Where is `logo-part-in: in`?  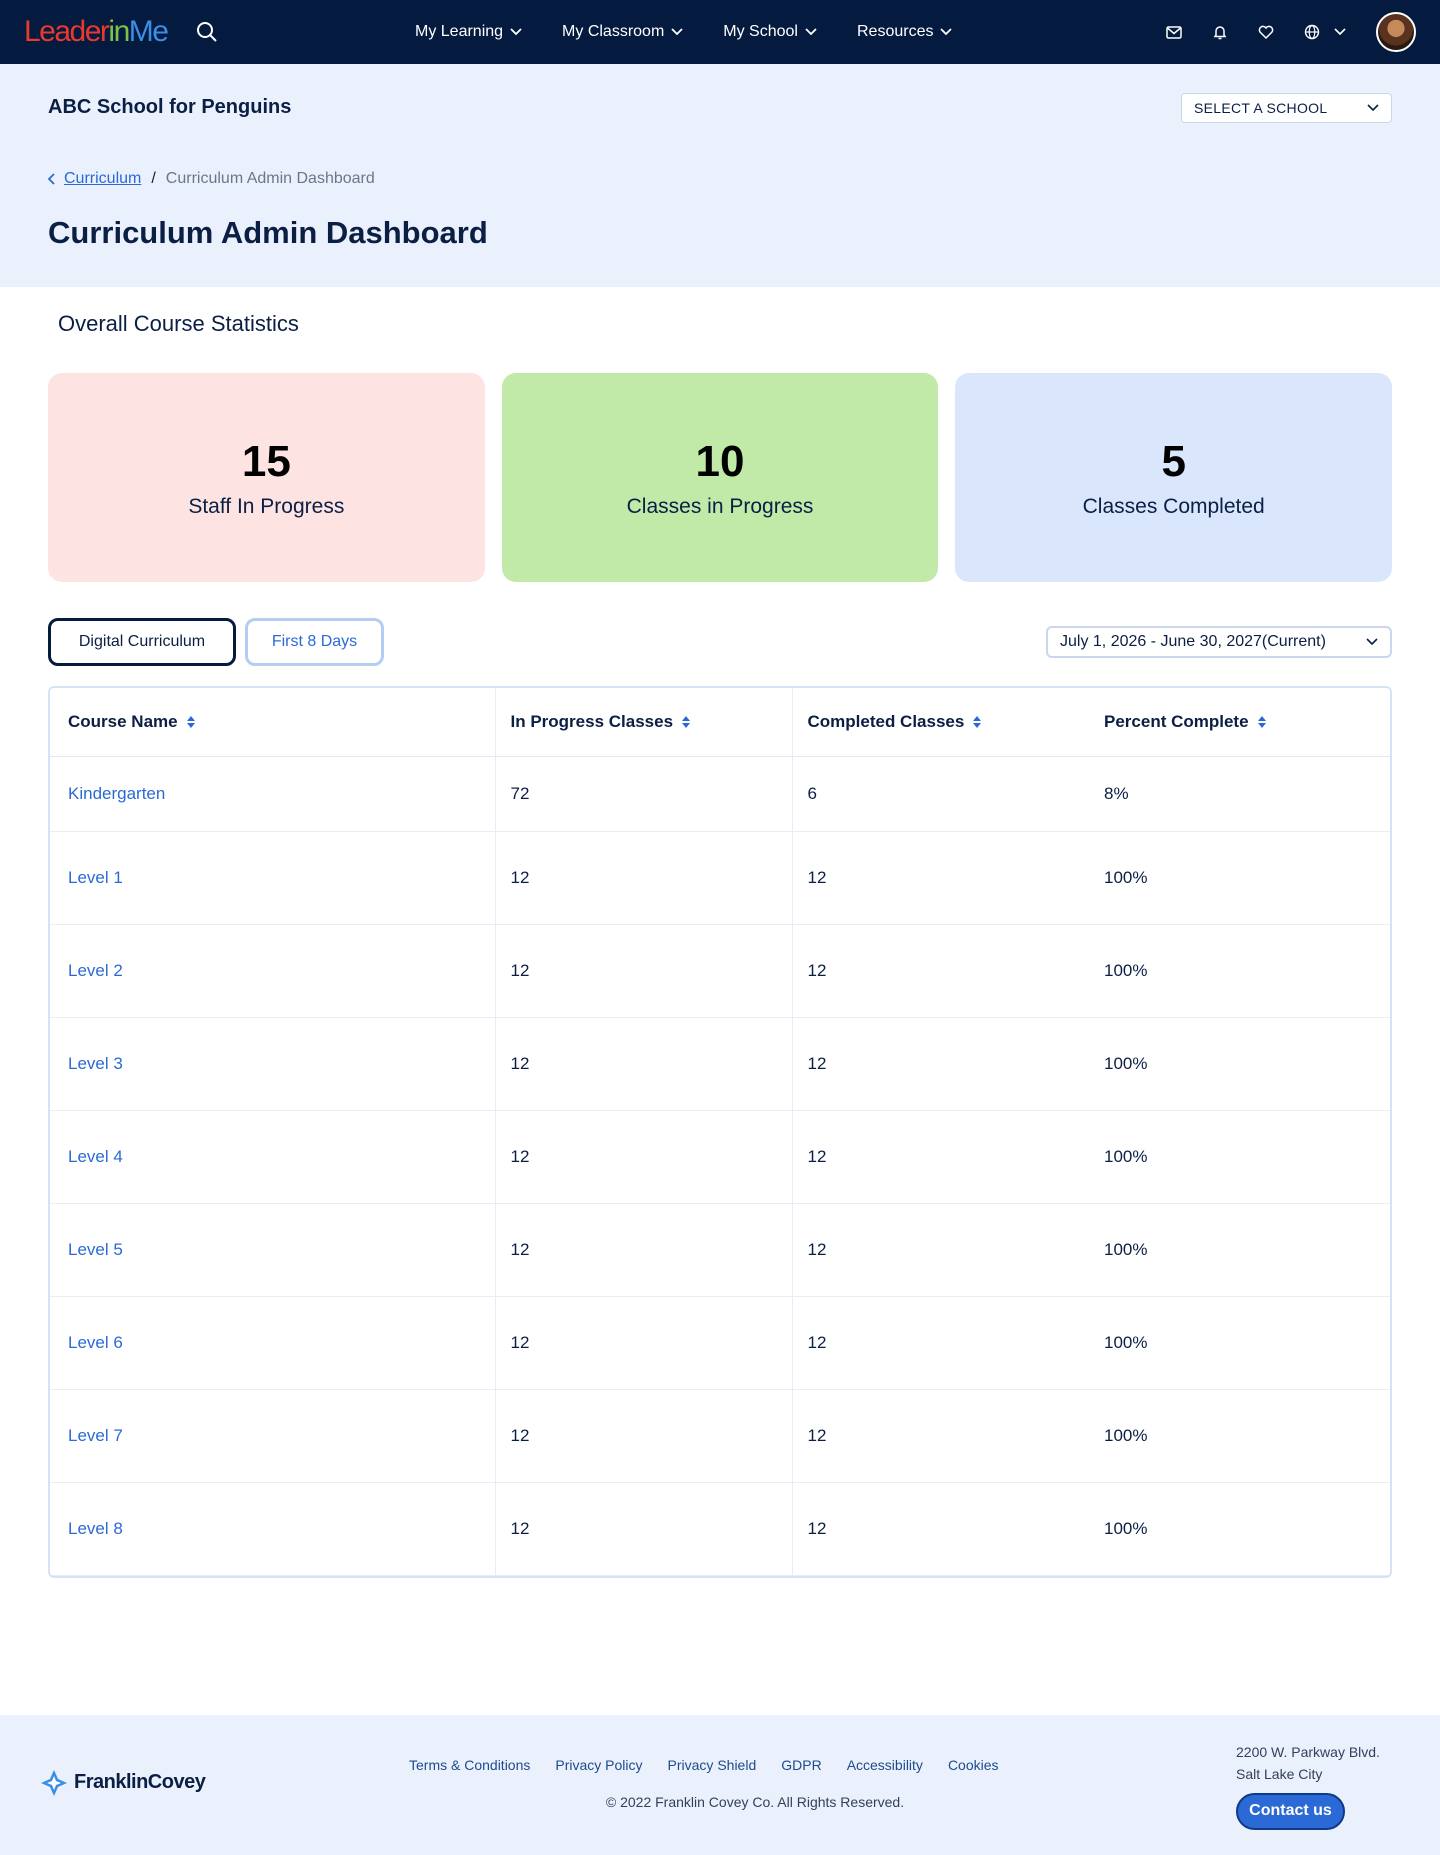
logo-part-in: in is located at coordinates (119, 31).